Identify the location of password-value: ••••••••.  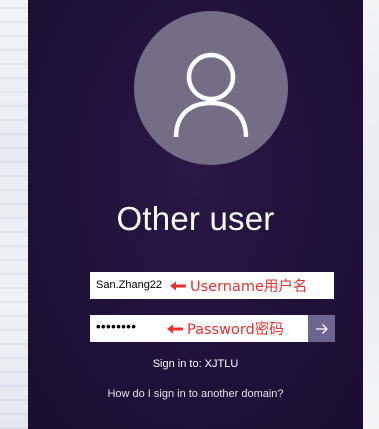
(116, 326).